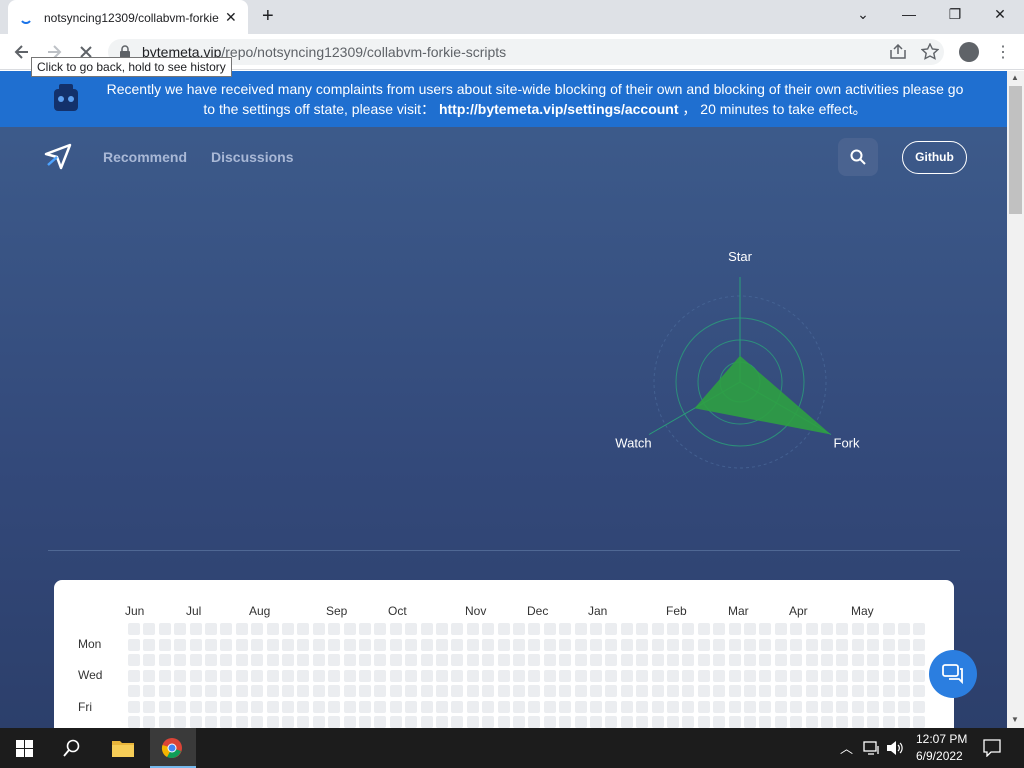 The image size is (1024, 768). I want to click on search-button, so click(858, 157).